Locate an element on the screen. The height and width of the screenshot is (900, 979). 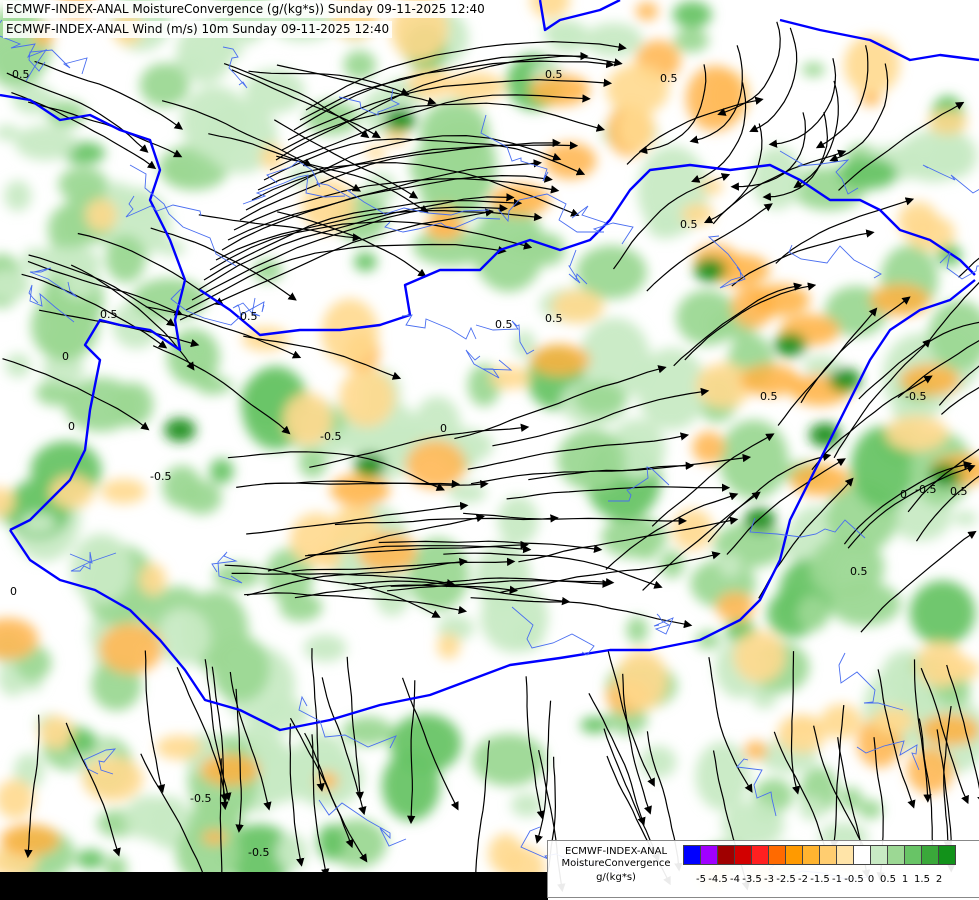
legend-tick-label: -3.5 is located at coordinates (752, 879).